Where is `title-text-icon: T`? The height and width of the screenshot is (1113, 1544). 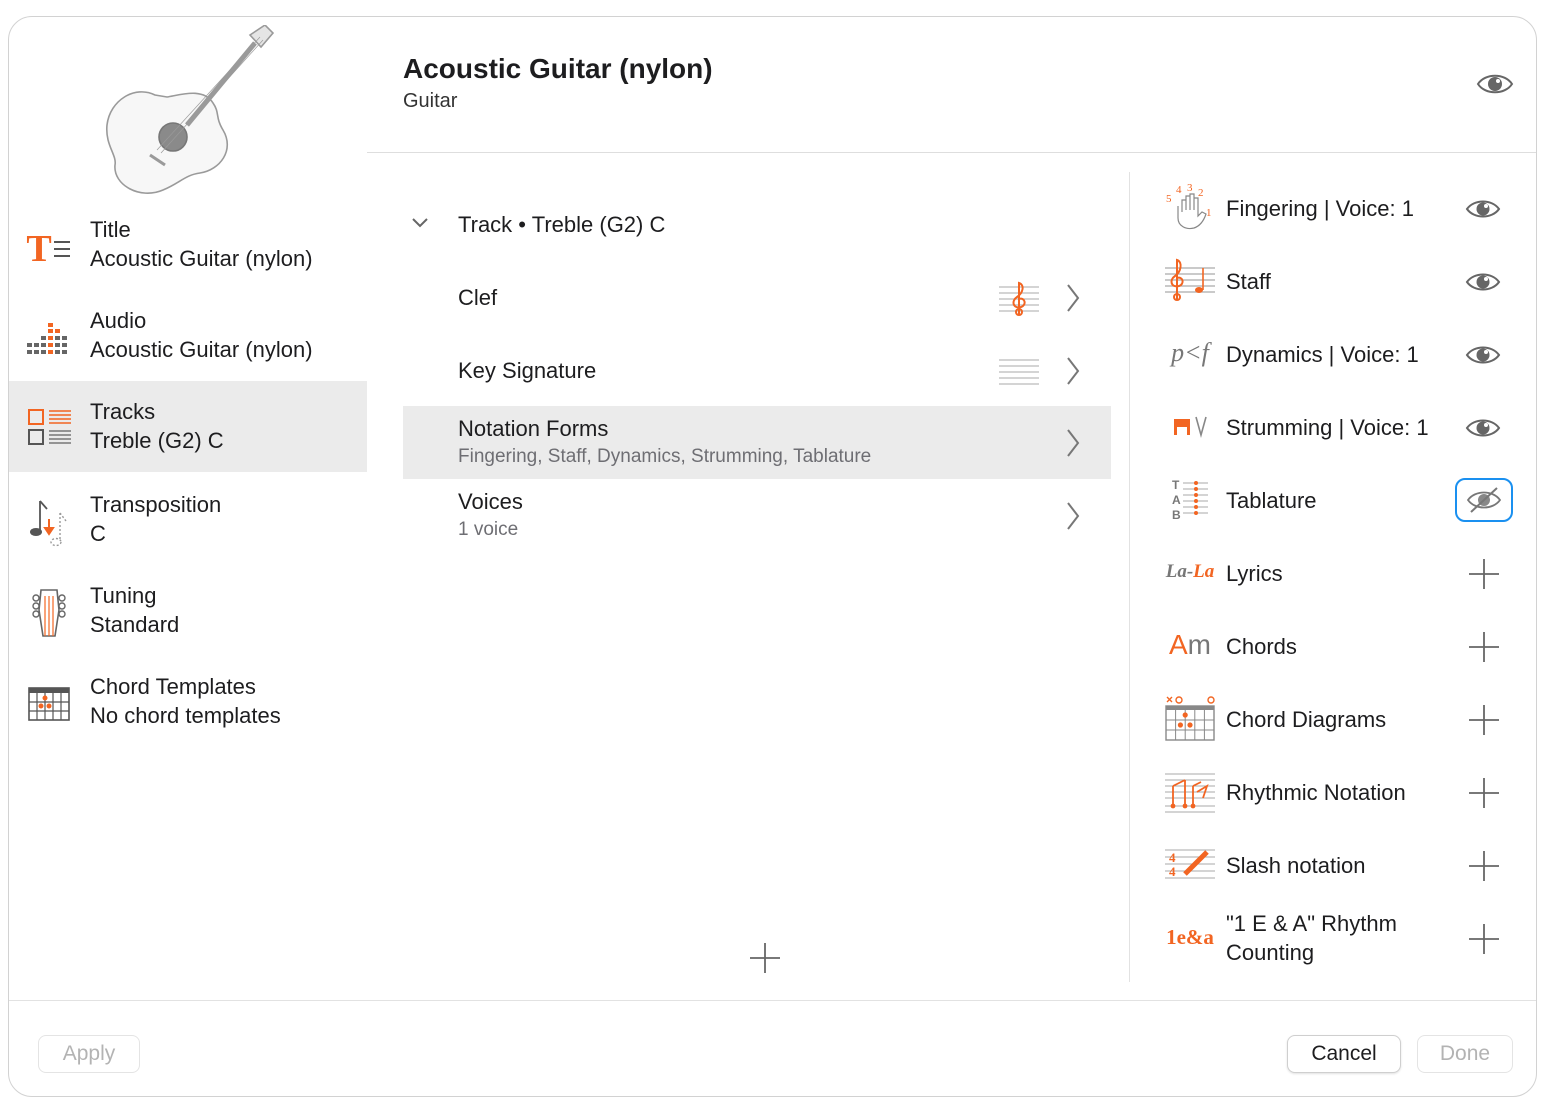
title-text-icon: T is located at coordinates (48, 248).